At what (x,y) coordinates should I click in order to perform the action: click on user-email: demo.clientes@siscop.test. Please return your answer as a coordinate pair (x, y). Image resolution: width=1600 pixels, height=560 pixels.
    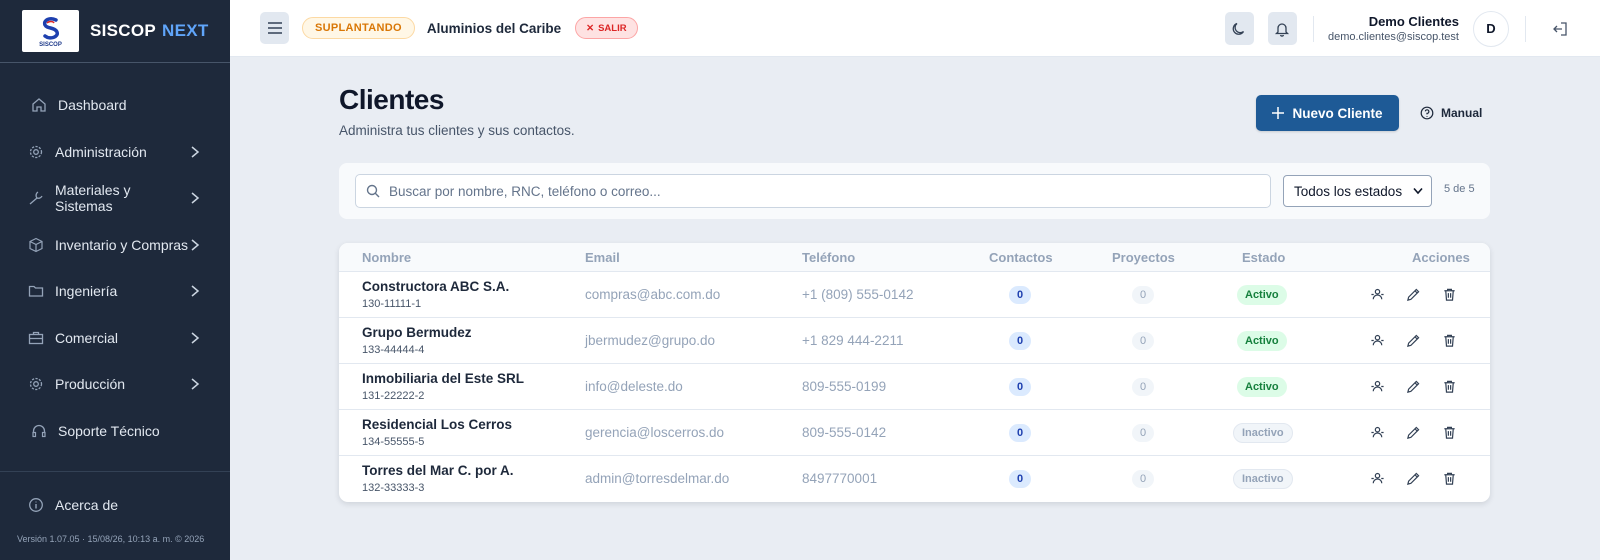
    Looking at the image, I should click on (1393, 37).